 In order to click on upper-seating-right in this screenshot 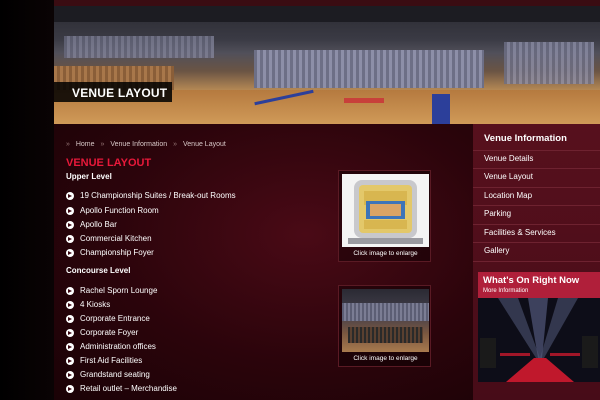, I will do `click(549, 63)`.